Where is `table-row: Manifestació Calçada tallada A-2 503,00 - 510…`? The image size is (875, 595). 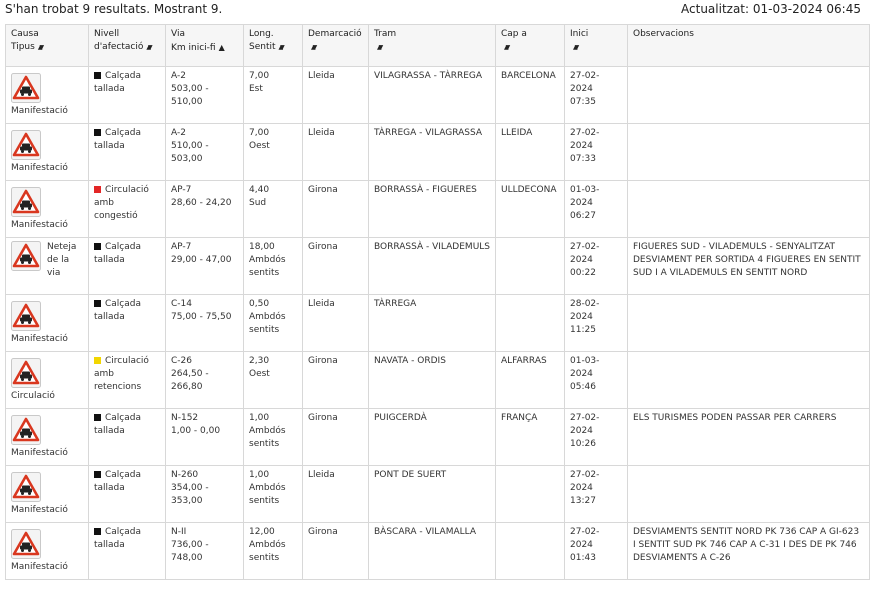 table-row: Manifestació Calçada tallada A-2 503,00 - 510… is located at coordinates (437, 95).